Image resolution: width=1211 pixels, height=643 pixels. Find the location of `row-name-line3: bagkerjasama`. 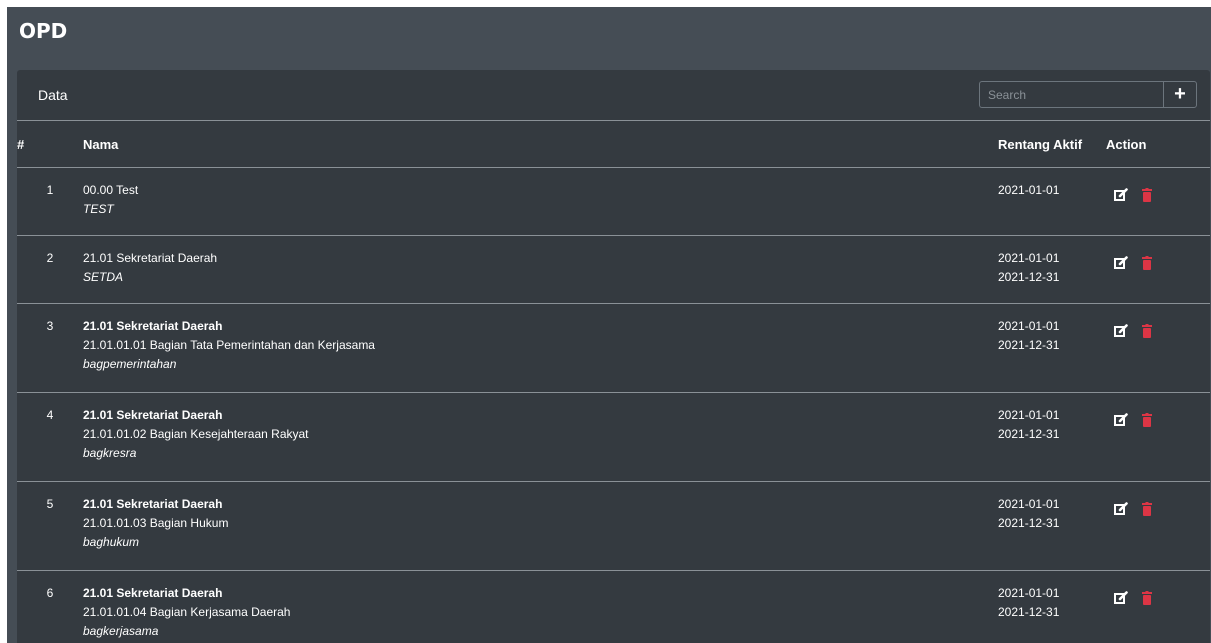

row-name-line3: bagkerjasama is located at coordinates (121, 631).